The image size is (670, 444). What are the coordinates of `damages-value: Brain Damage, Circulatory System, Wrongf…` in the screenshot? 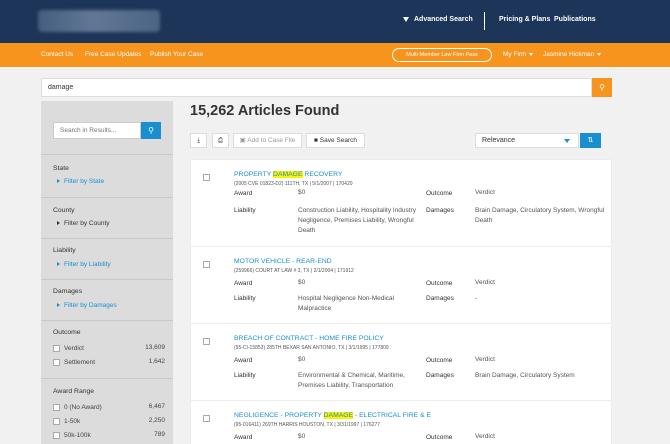 It's located at (540, 215).